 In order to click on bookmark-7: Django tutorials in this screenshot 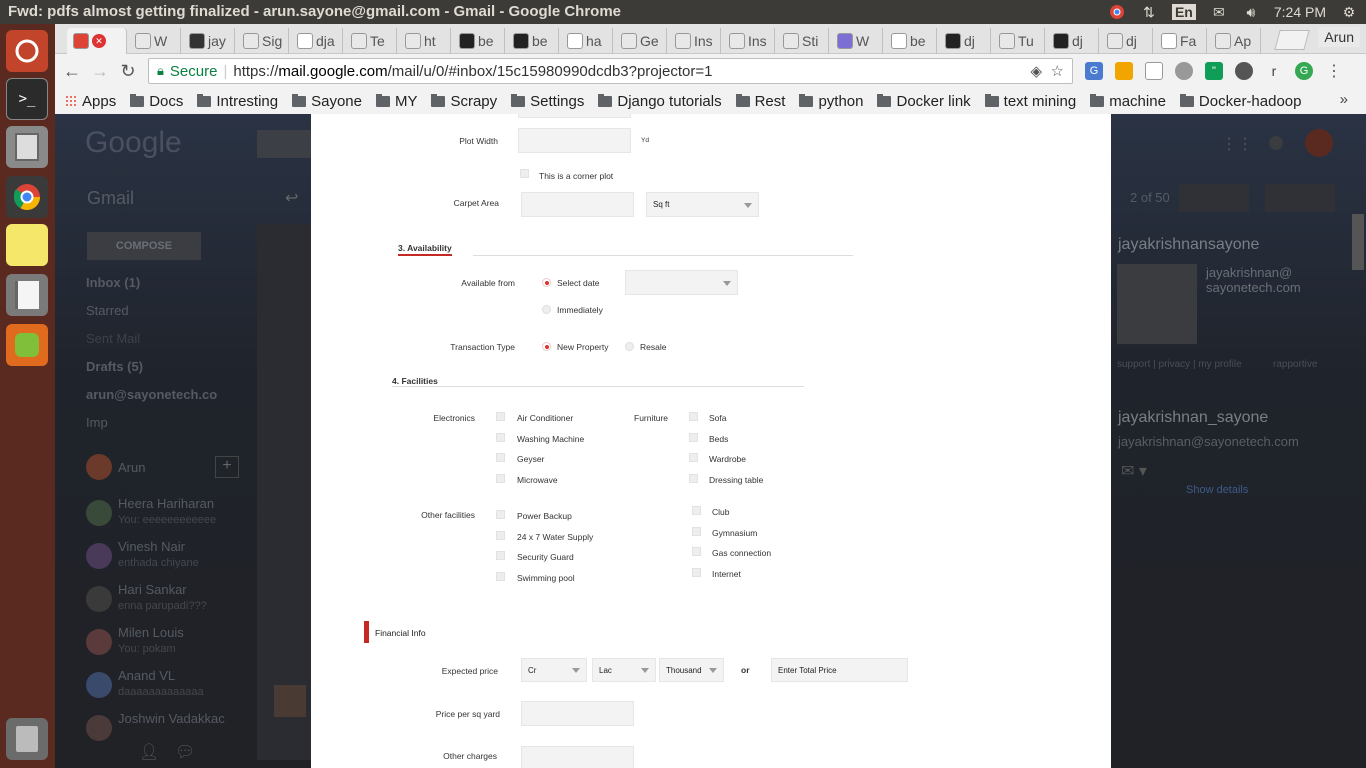, I will do `click(660, 101)`.